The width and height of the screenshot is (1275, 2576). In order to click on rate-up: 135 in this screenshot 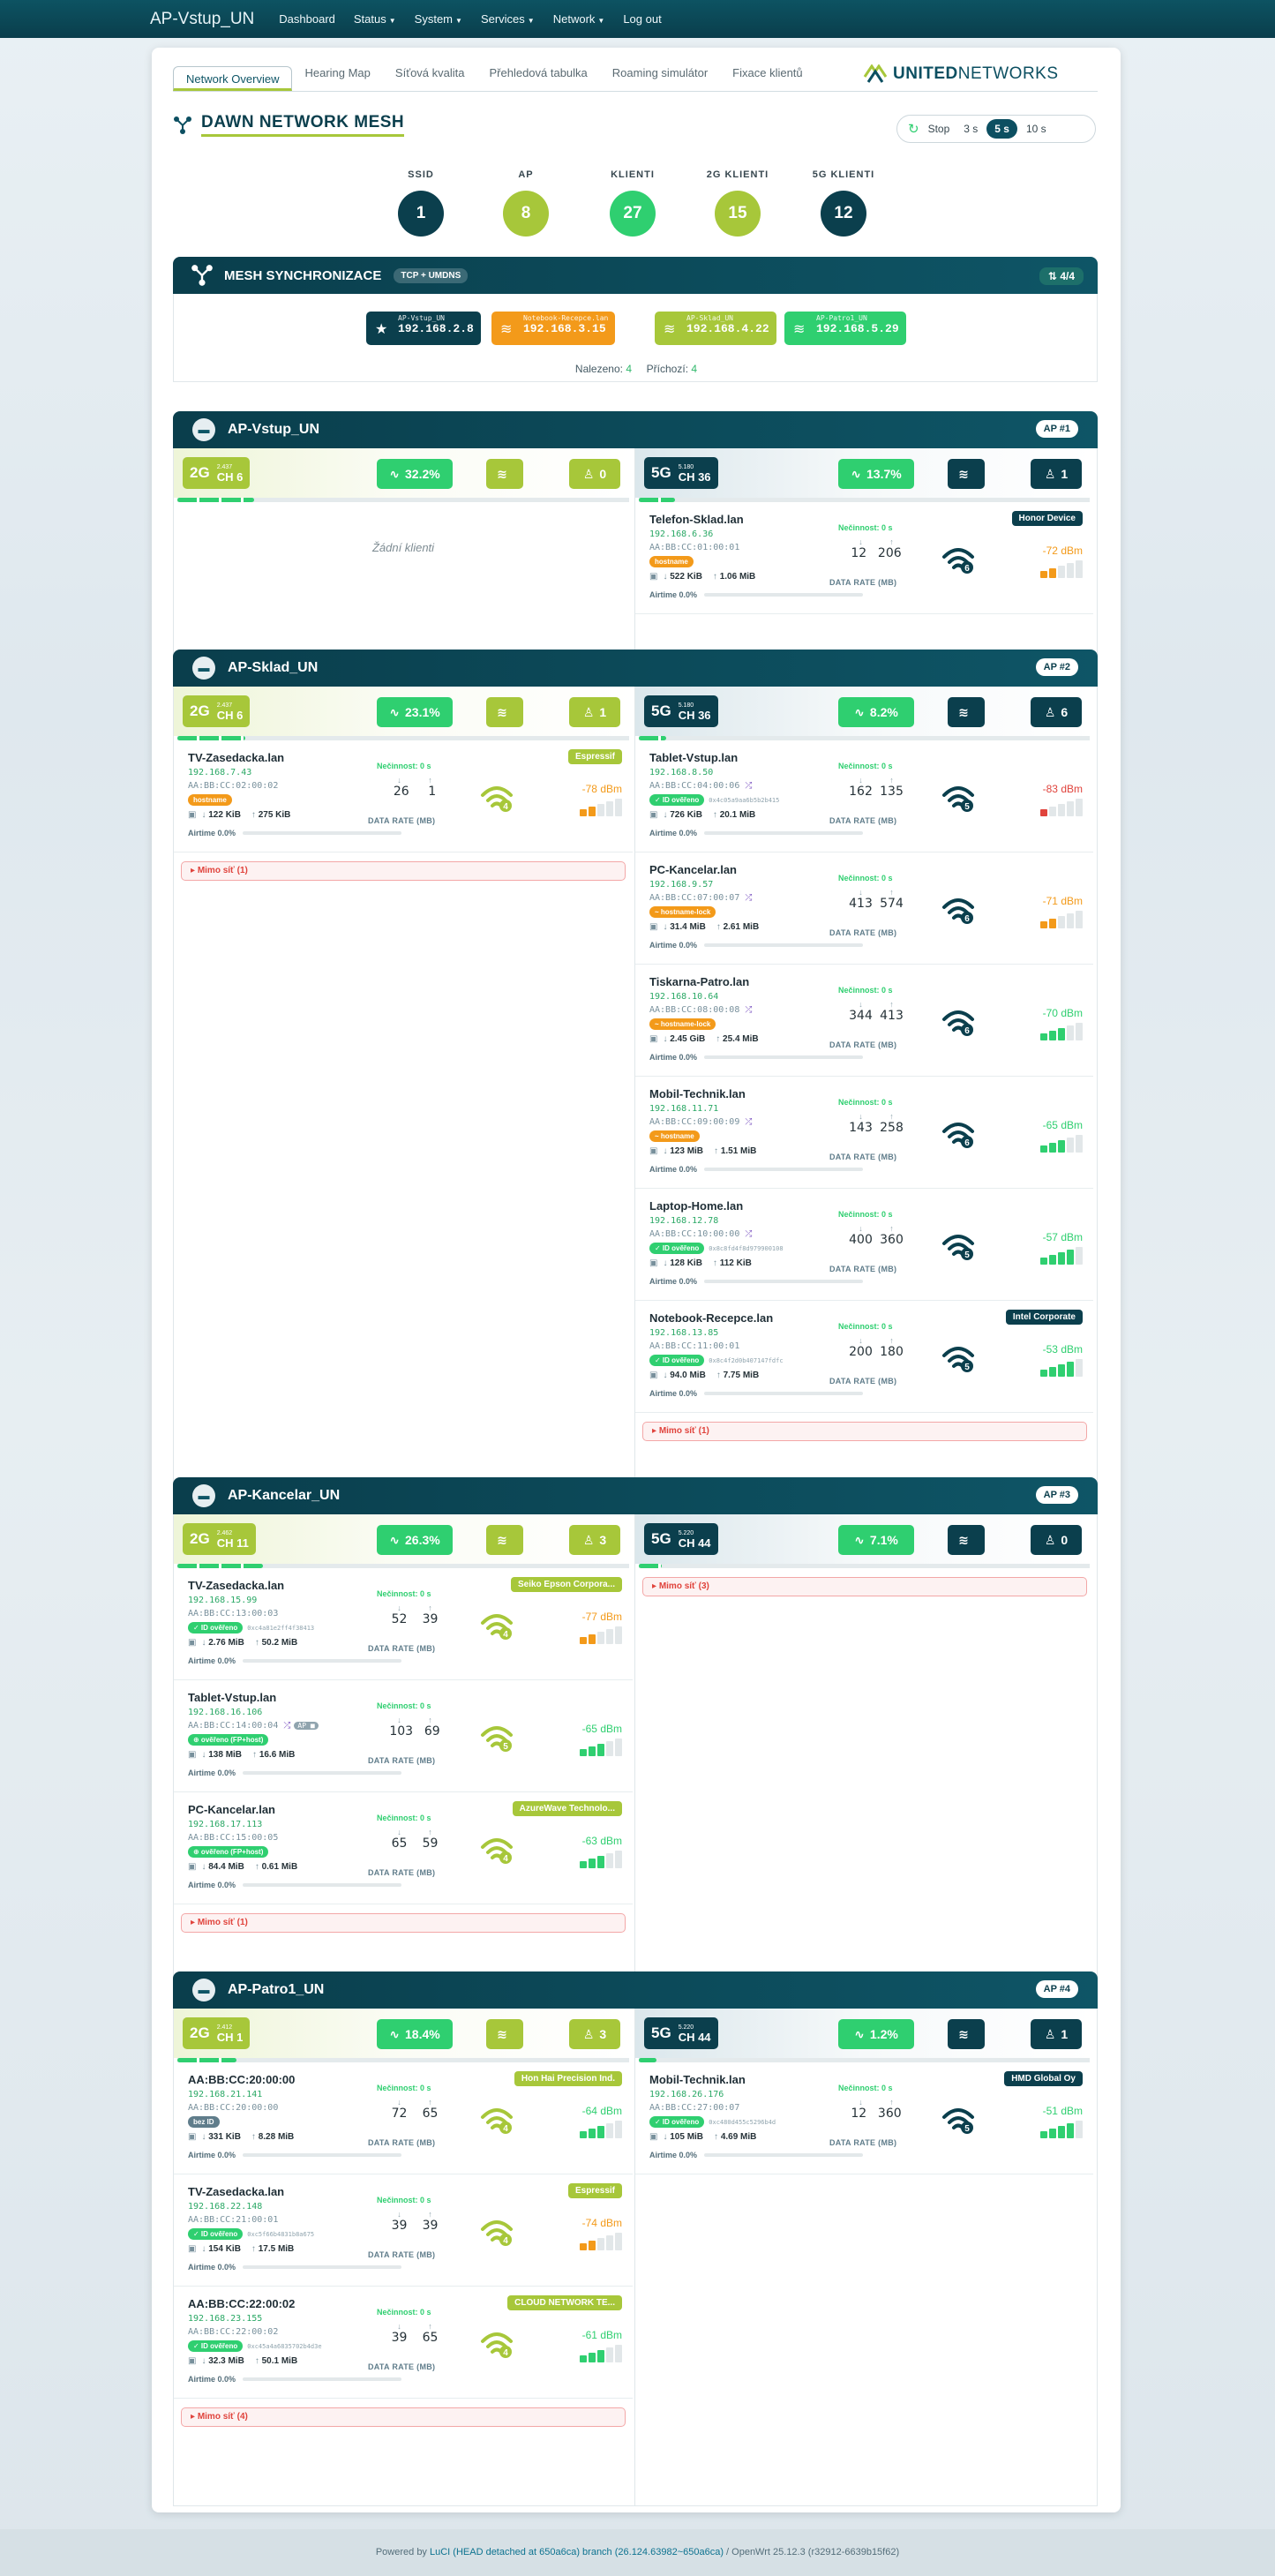, I will do `click(892, 792)`.